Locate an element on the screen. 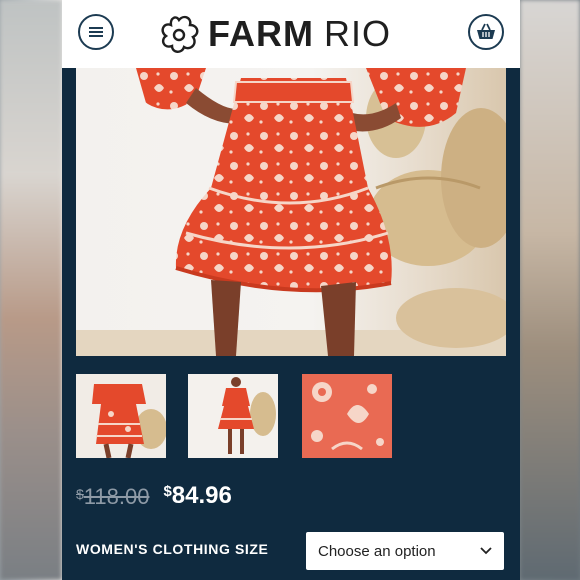 Image resolution: width=580 pixels, height=580 pixels. shopping-basket-icon is located at coordinates (486, 31).